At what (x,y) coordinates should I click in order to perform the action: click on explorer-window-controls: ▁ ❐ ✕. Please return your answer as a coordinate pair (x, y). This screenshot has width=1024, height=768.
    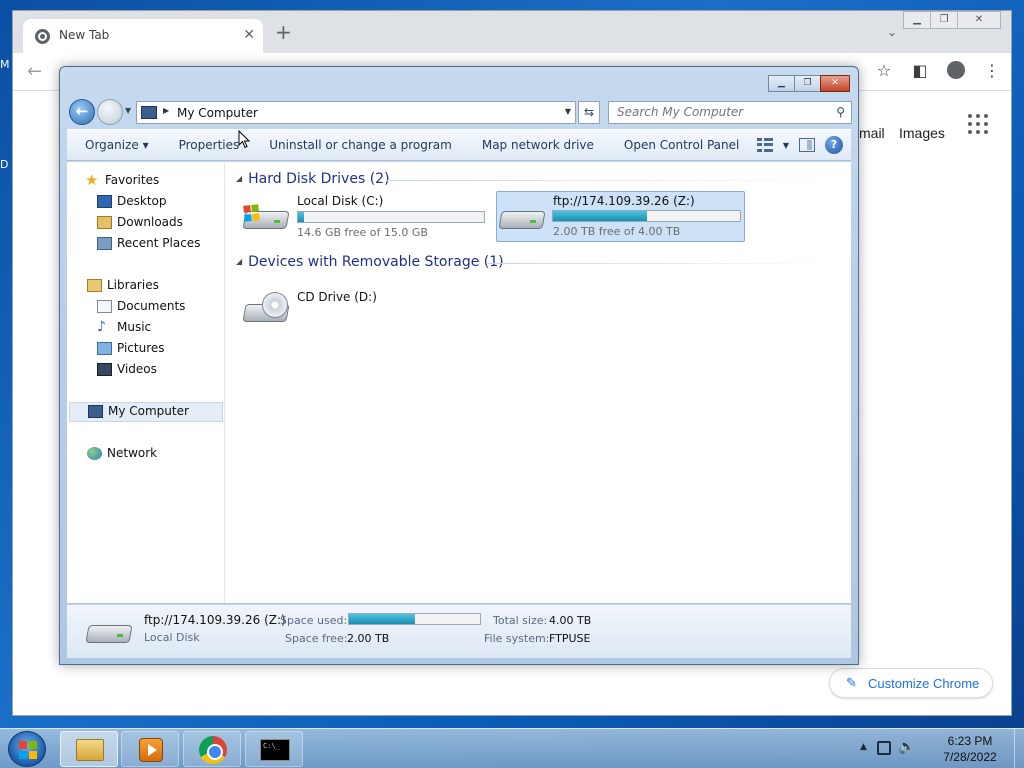
    Looking at the image, I should click on (809, 83).